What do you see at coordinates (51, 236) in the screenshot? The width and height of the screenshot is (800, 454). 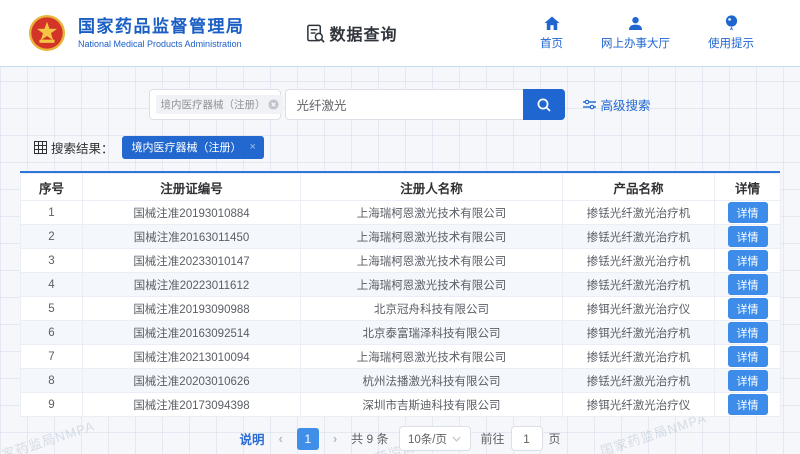 I see `row-index: 2` at bounding box center [51, 236].